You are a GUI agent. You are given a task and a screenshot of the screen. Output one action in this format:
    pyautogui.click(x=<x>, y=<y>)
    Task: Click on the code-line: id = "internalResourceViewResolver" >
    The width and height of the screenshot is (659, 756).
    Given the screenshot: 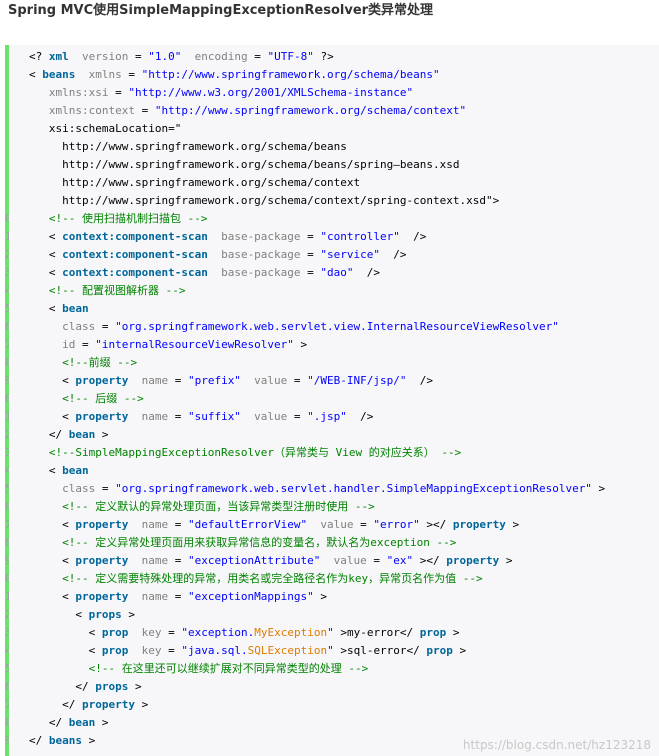 What is the action you would take?
    pyautogui.click(x=168, y=345)
    